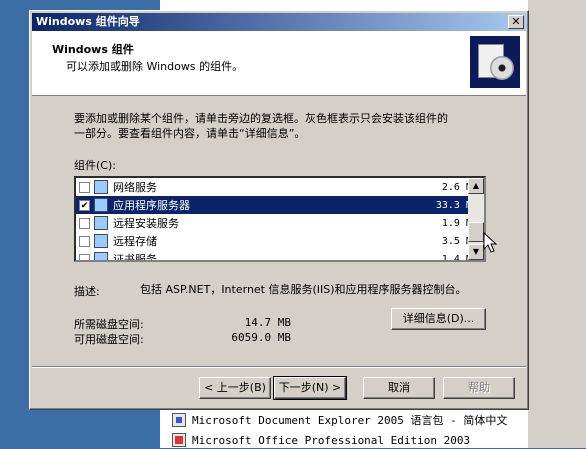 The height and width of the screenshot is (449, 586). Describe the element at coordinates (93, 49) in the screenshot. I see `header-title: Windows 组件` at that location.